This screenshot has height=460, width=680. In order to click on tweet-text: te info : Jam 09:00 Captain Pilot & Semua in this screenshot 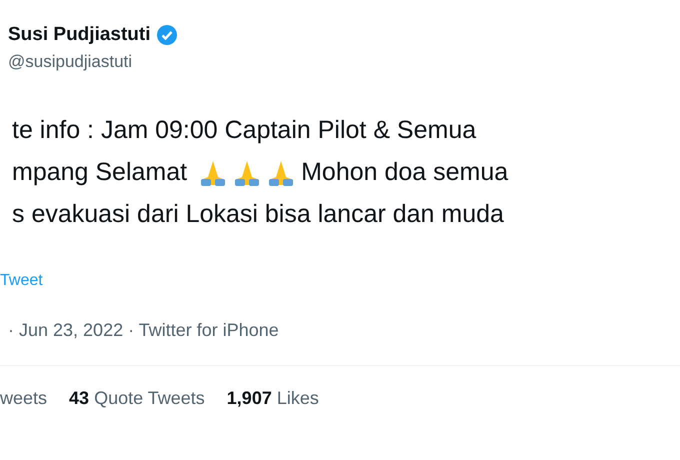, I will do `click(244, 130)`.